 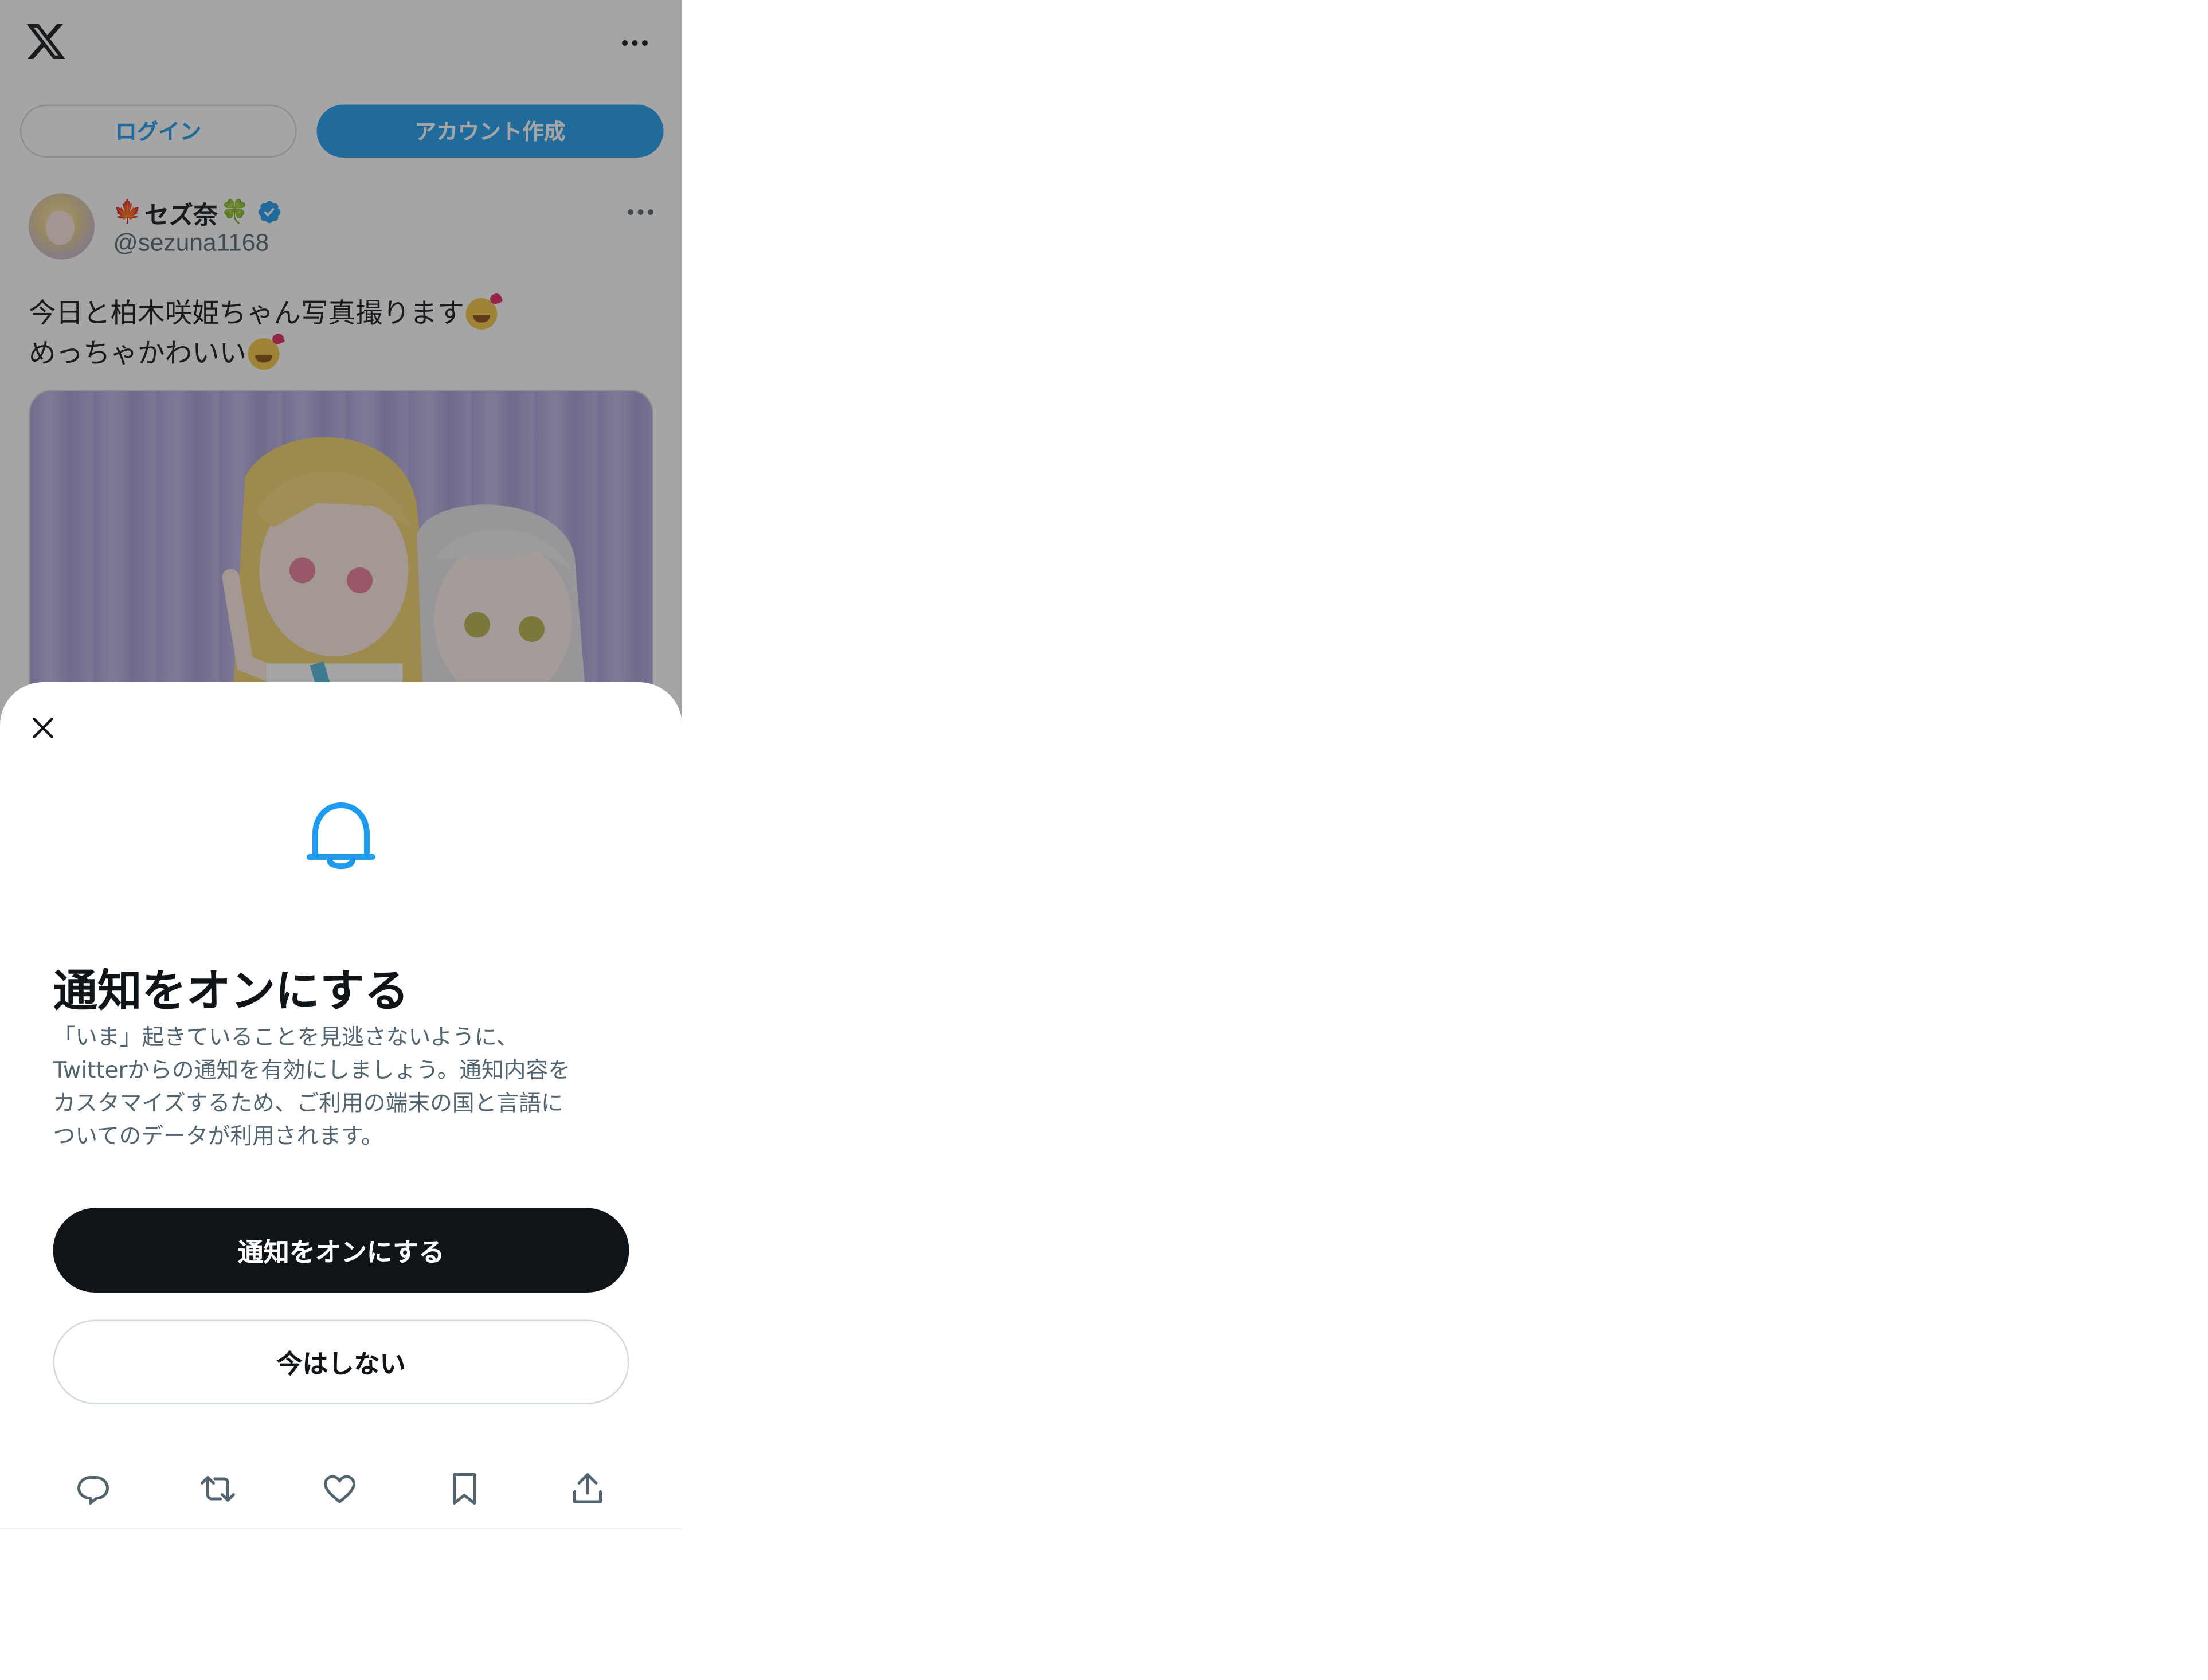 I want to click on description-line: Twitterからの通知を有効にしましょう。通知内容を, so click(x=312, y=1070).